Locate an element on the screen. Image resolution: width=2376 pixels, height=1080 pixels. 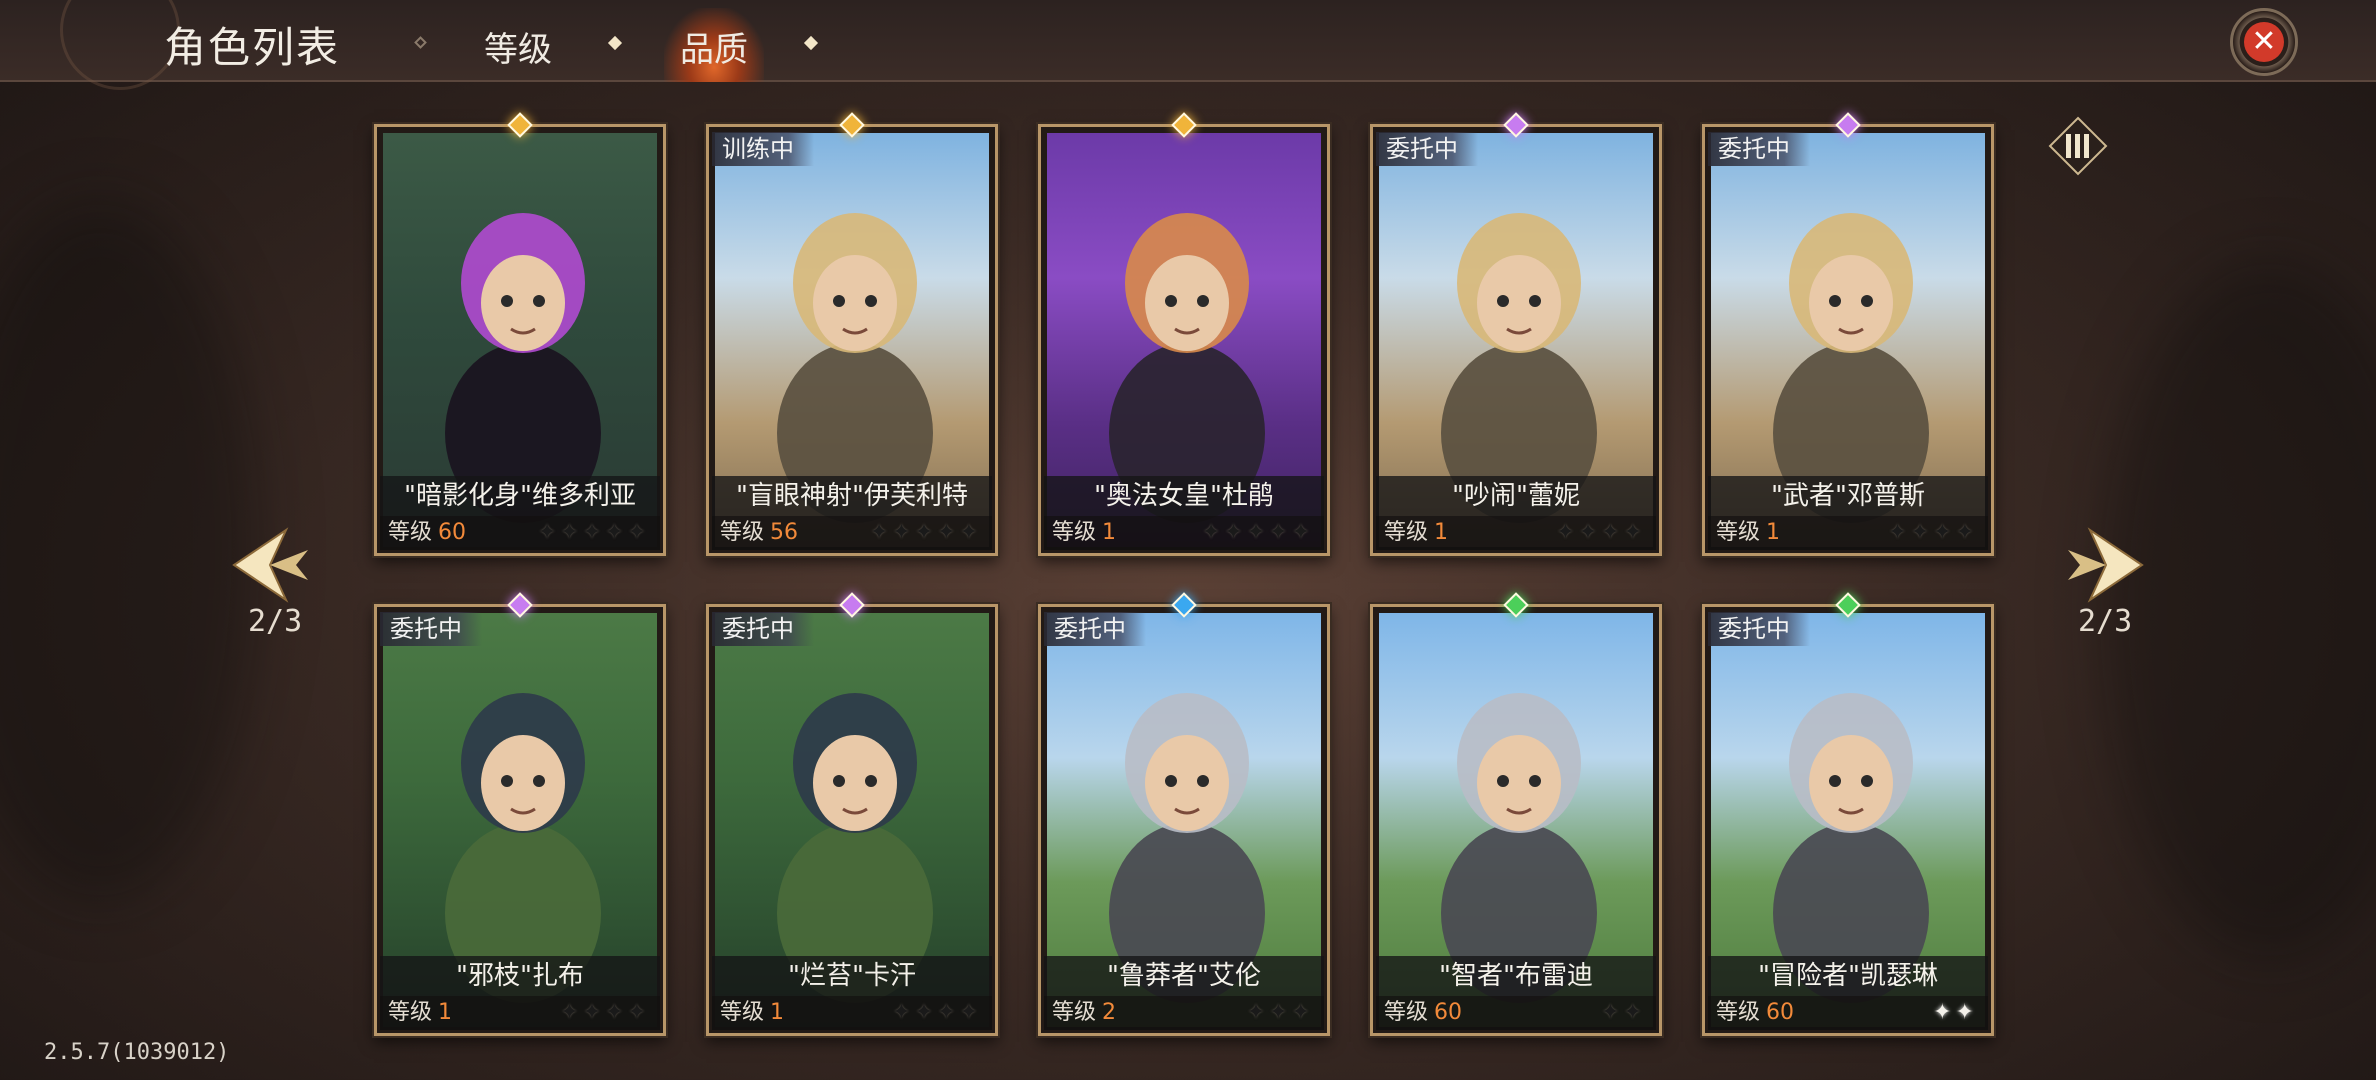
close-button: ✕ is located at coordinates (2264, 42).